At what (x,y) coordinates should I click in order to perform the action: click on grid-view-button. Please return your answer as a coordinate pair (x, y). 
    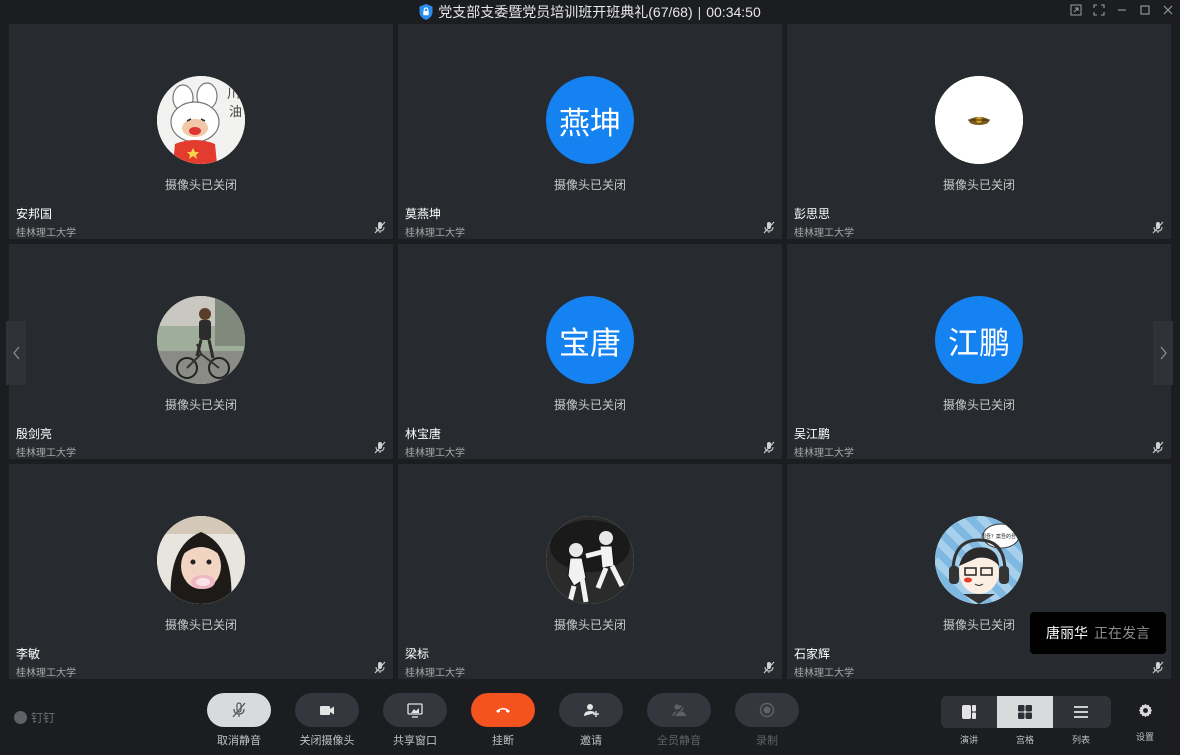
    Looking at the image, I should click on (1025, 712).